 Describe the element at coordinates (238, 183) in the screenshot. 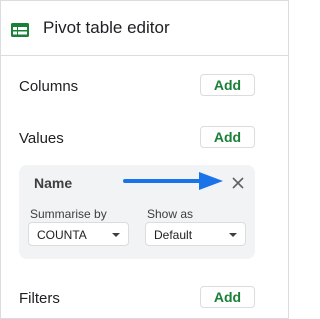

I see `close-icon` at that location.